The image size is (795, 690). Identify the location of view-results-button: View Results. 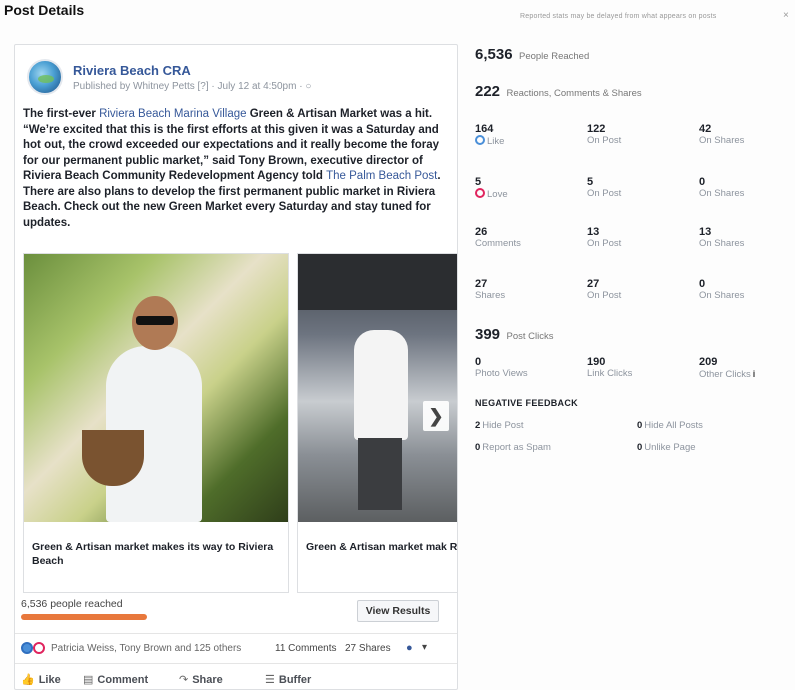
(398, 611).